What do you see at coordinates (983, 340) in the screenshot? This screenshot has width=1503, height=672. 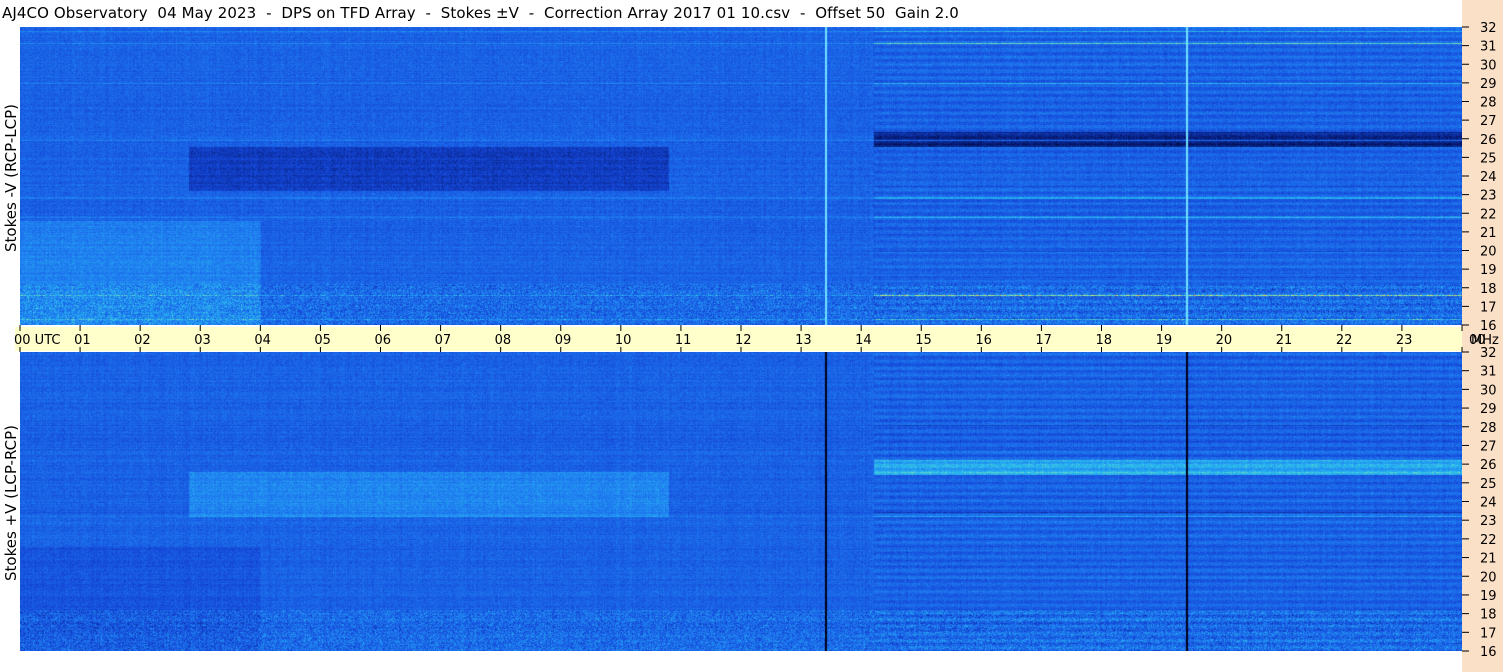 I see `x-tick-label: 16` at bounding box center [983, 340].